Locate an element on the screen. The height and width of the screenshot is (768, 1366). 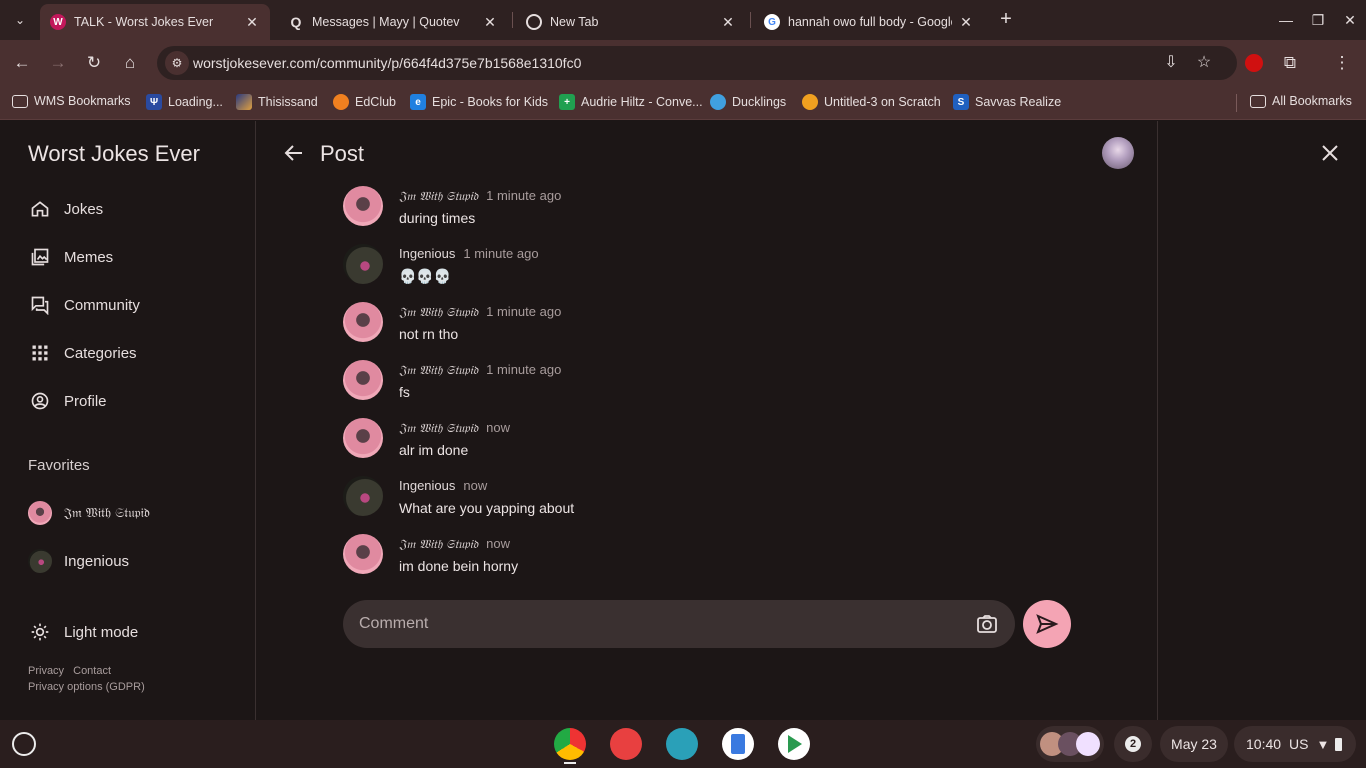
back-icon: ← is located at coordinates (22, 63).